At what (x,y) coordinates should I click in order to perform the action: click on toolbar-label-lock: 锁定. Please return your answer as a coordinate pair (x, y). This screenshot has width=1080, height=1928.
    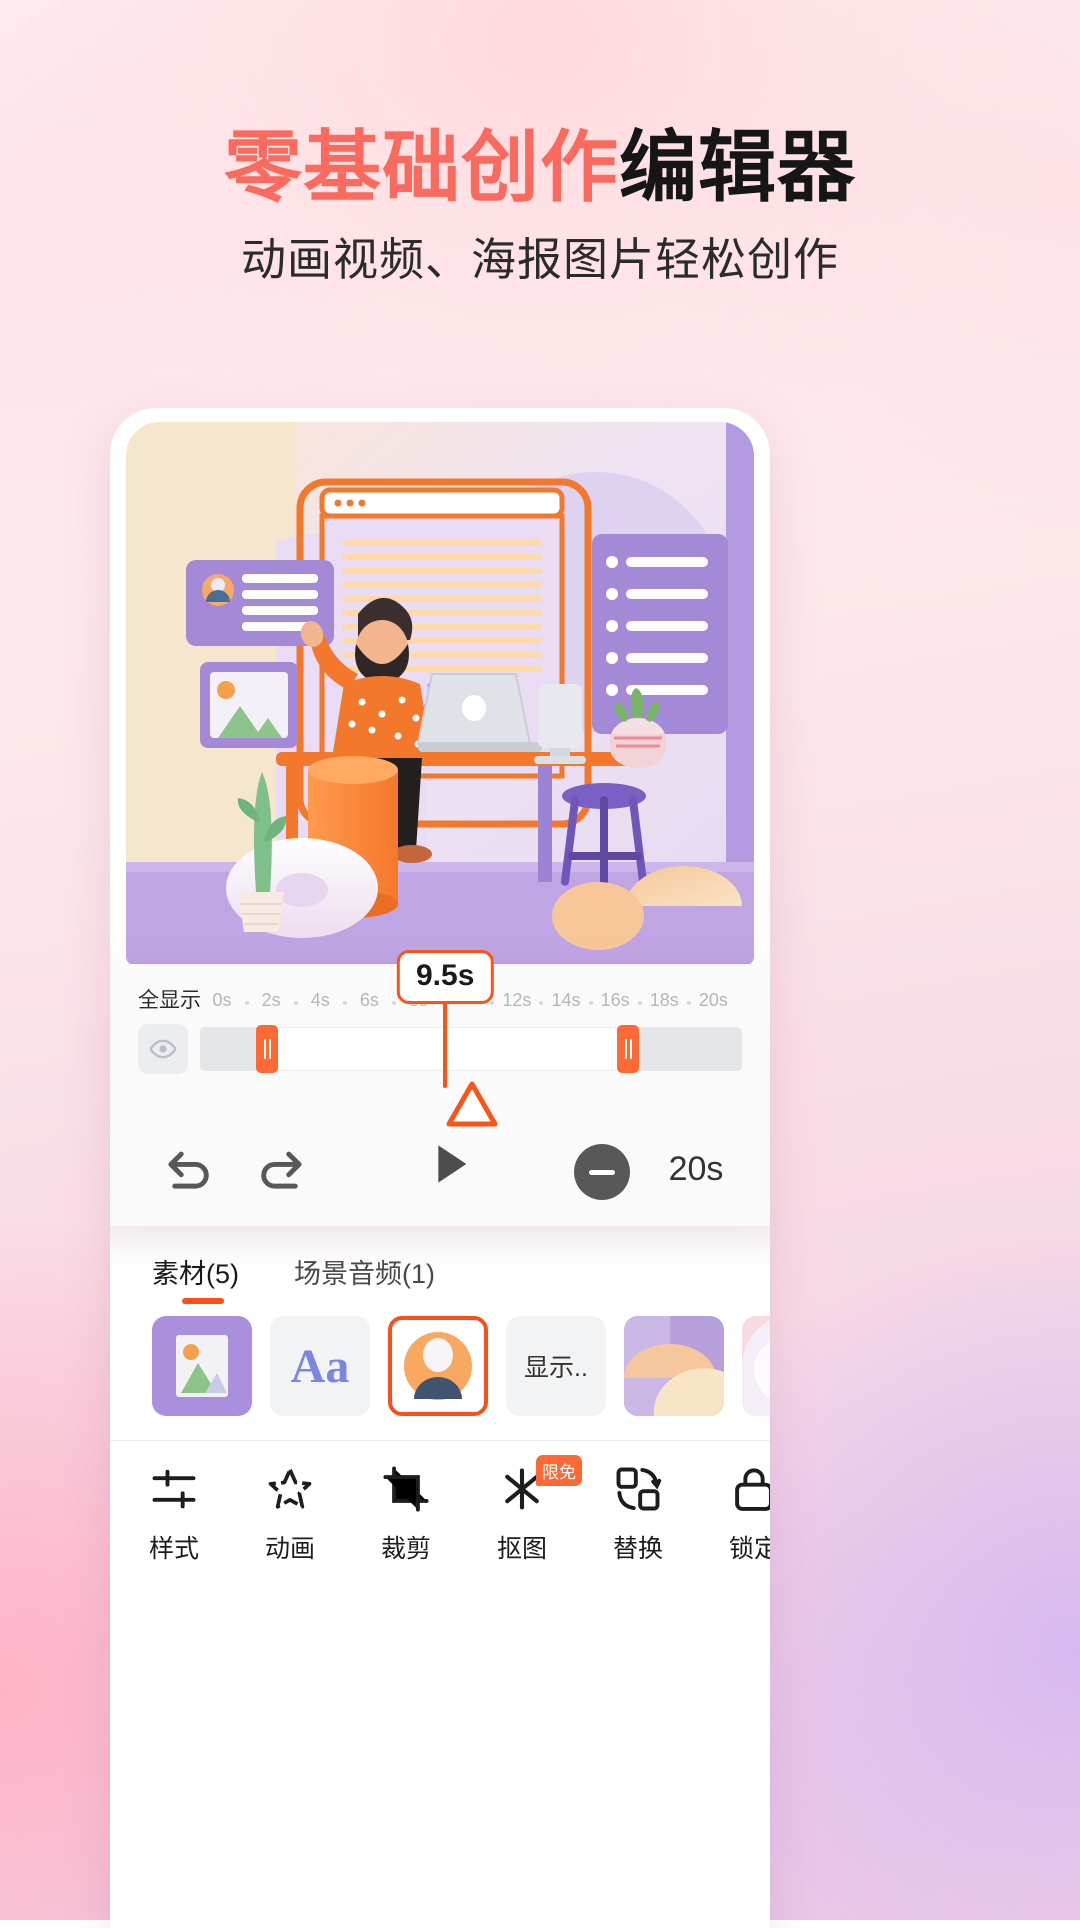
    Looking at the image, I should click on (749, 1549).